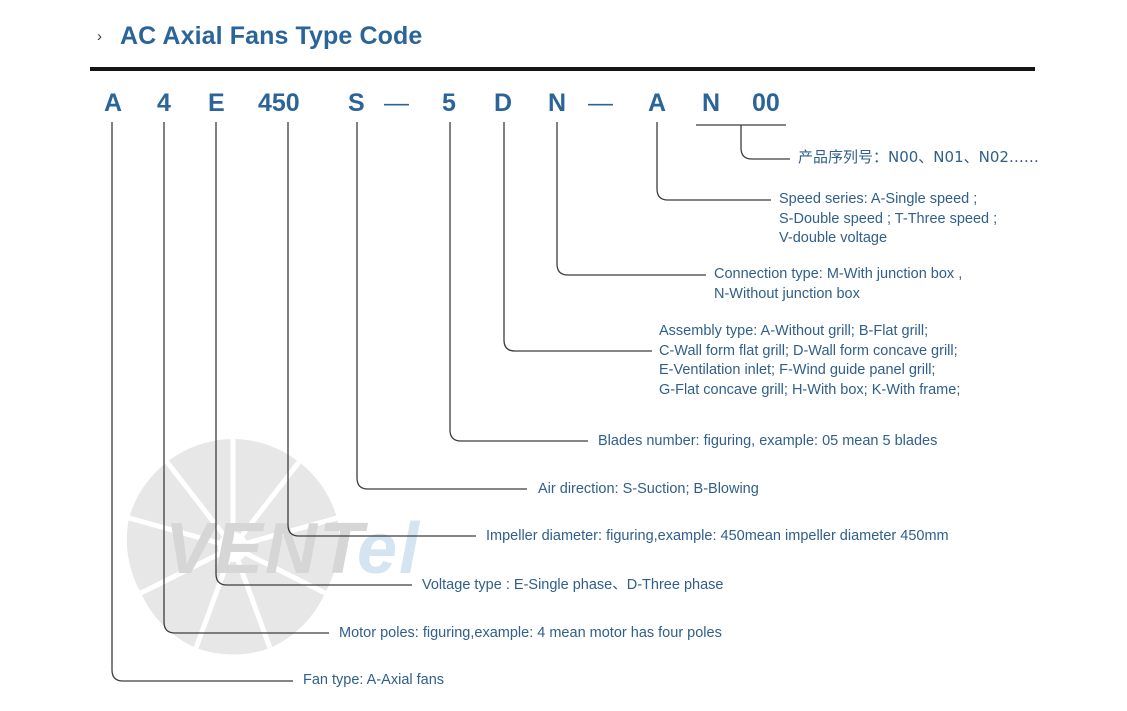  I want to click on code-char-air-direction: S, so click(356, 103).